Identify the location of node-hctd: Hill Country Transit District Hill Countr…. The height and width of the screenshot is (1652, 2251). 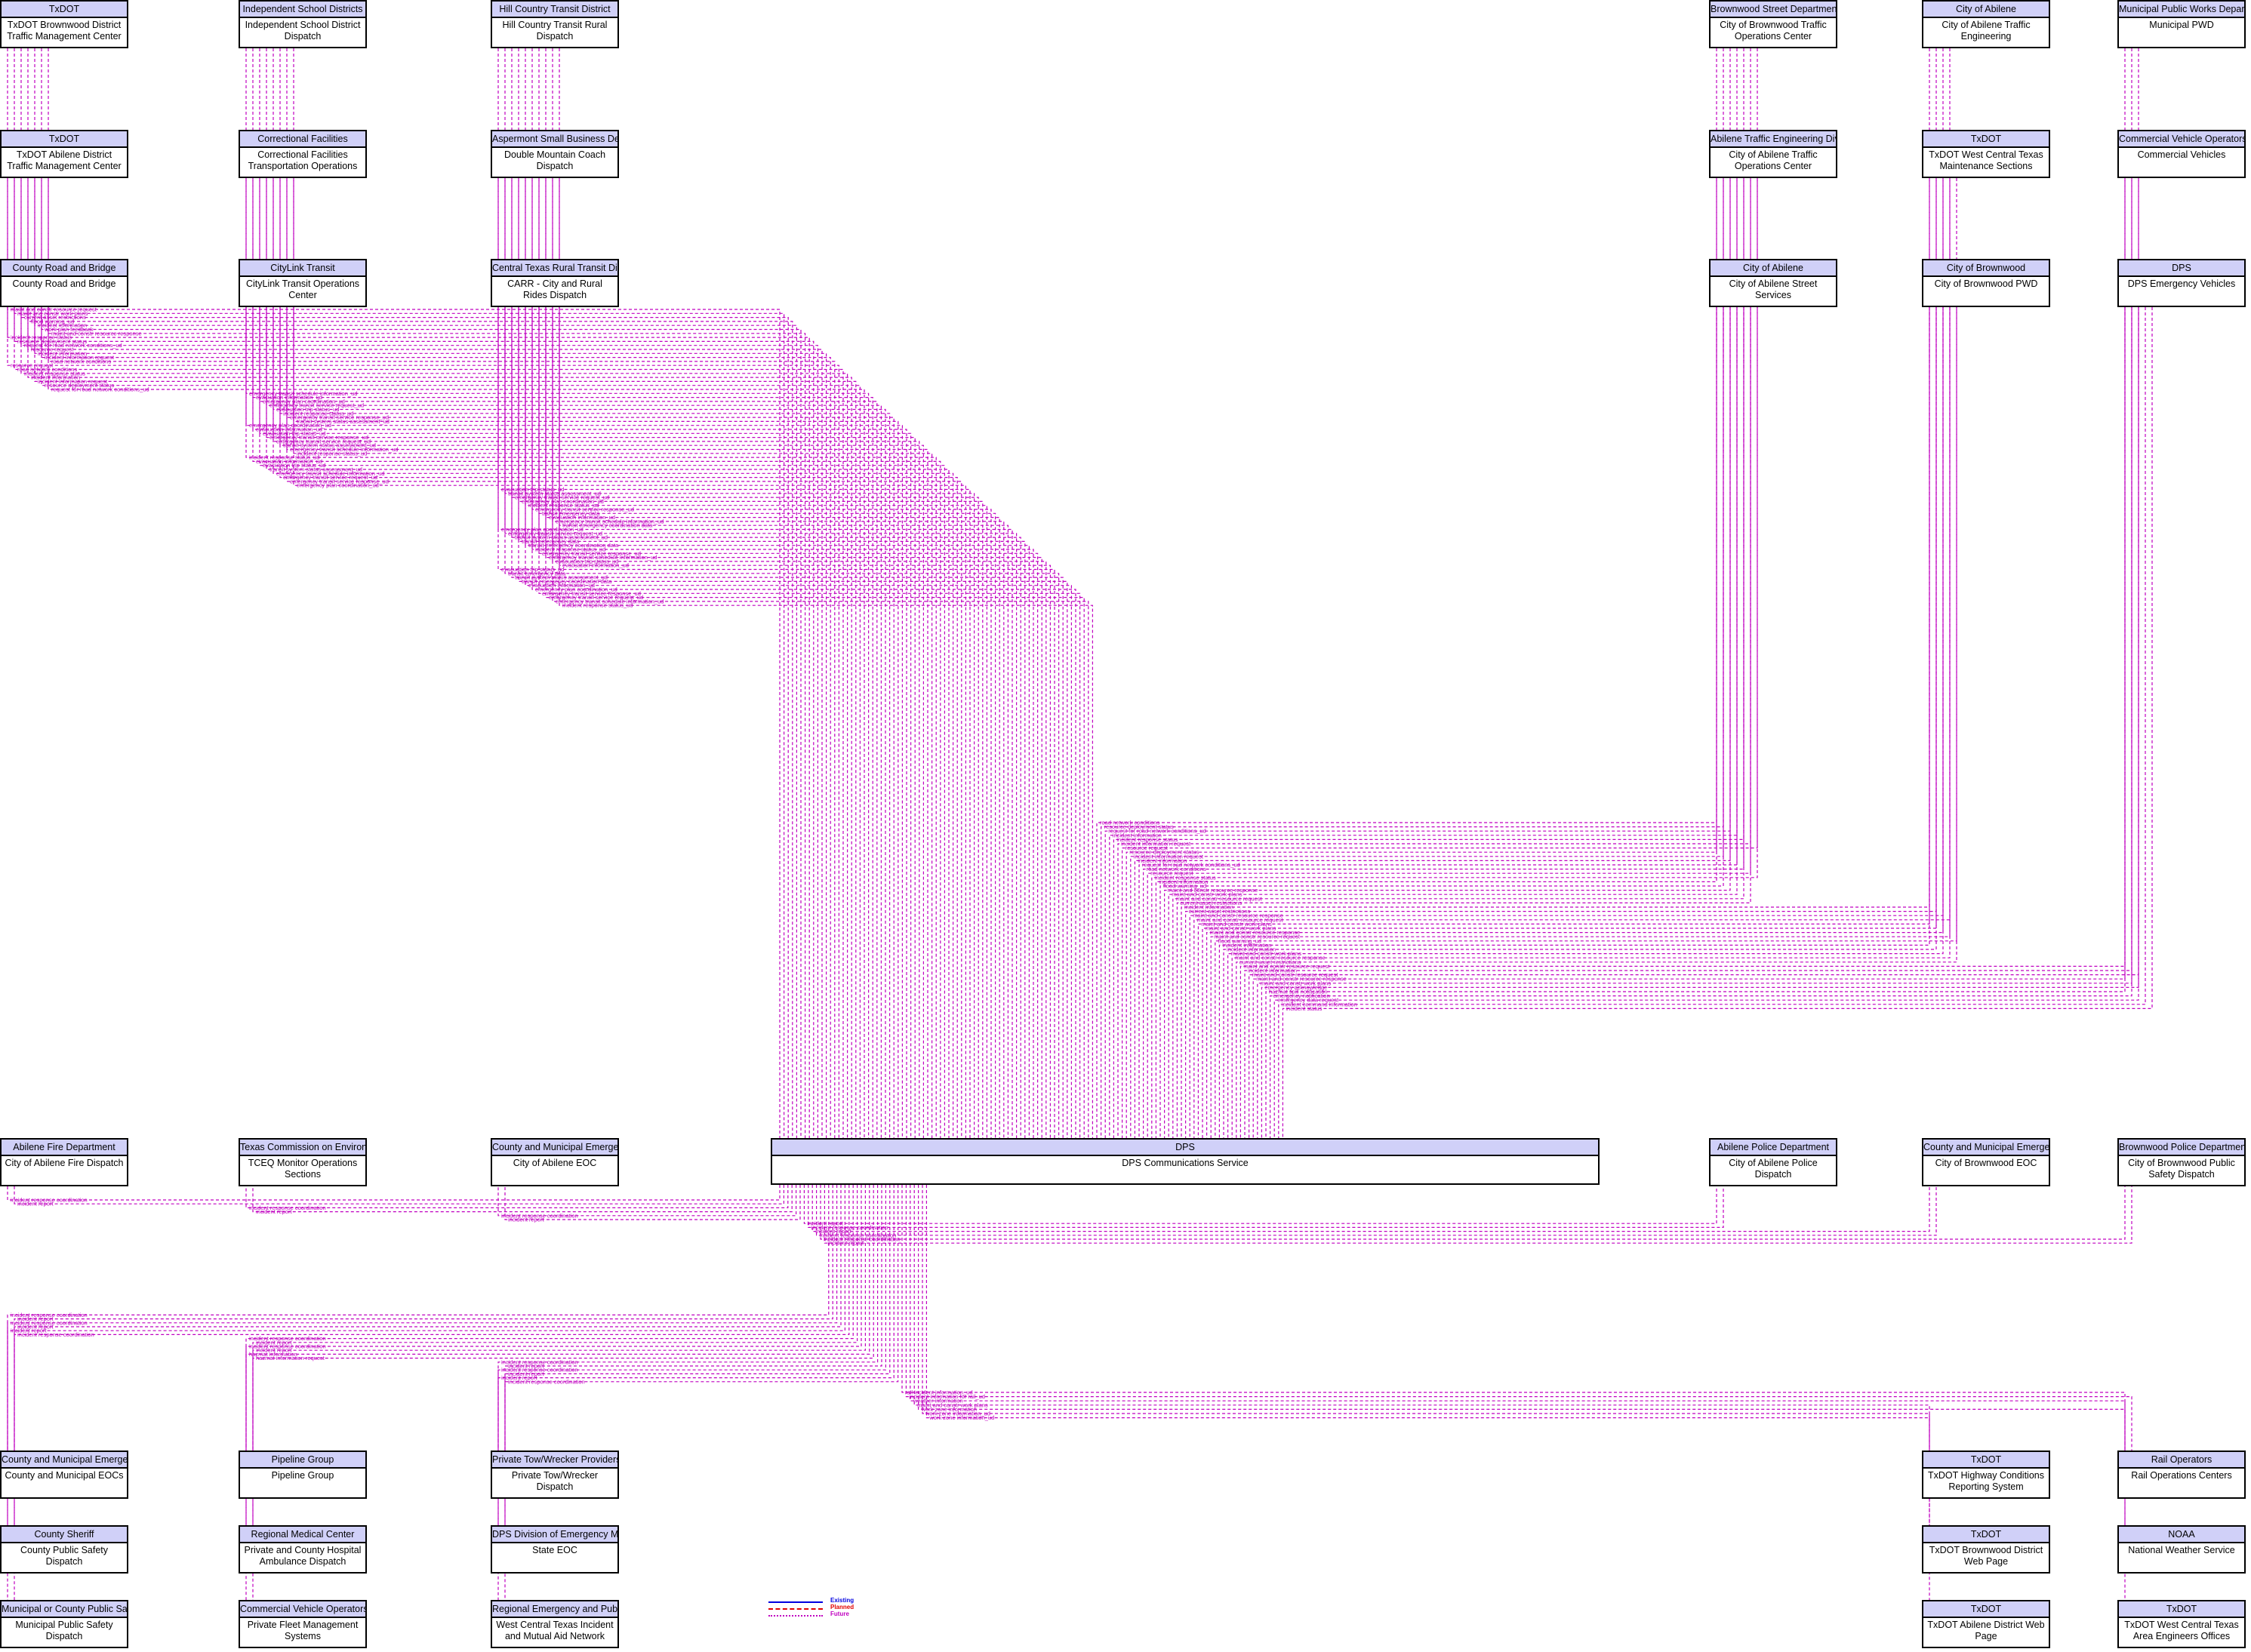
(555, 24).